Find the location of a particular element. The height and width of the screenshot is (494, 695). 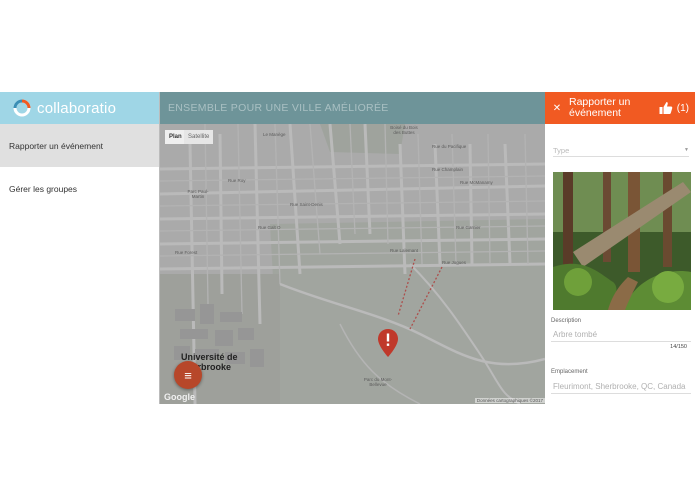

map-label: Rue Saint-Denis is located at coordinates (306, 204).